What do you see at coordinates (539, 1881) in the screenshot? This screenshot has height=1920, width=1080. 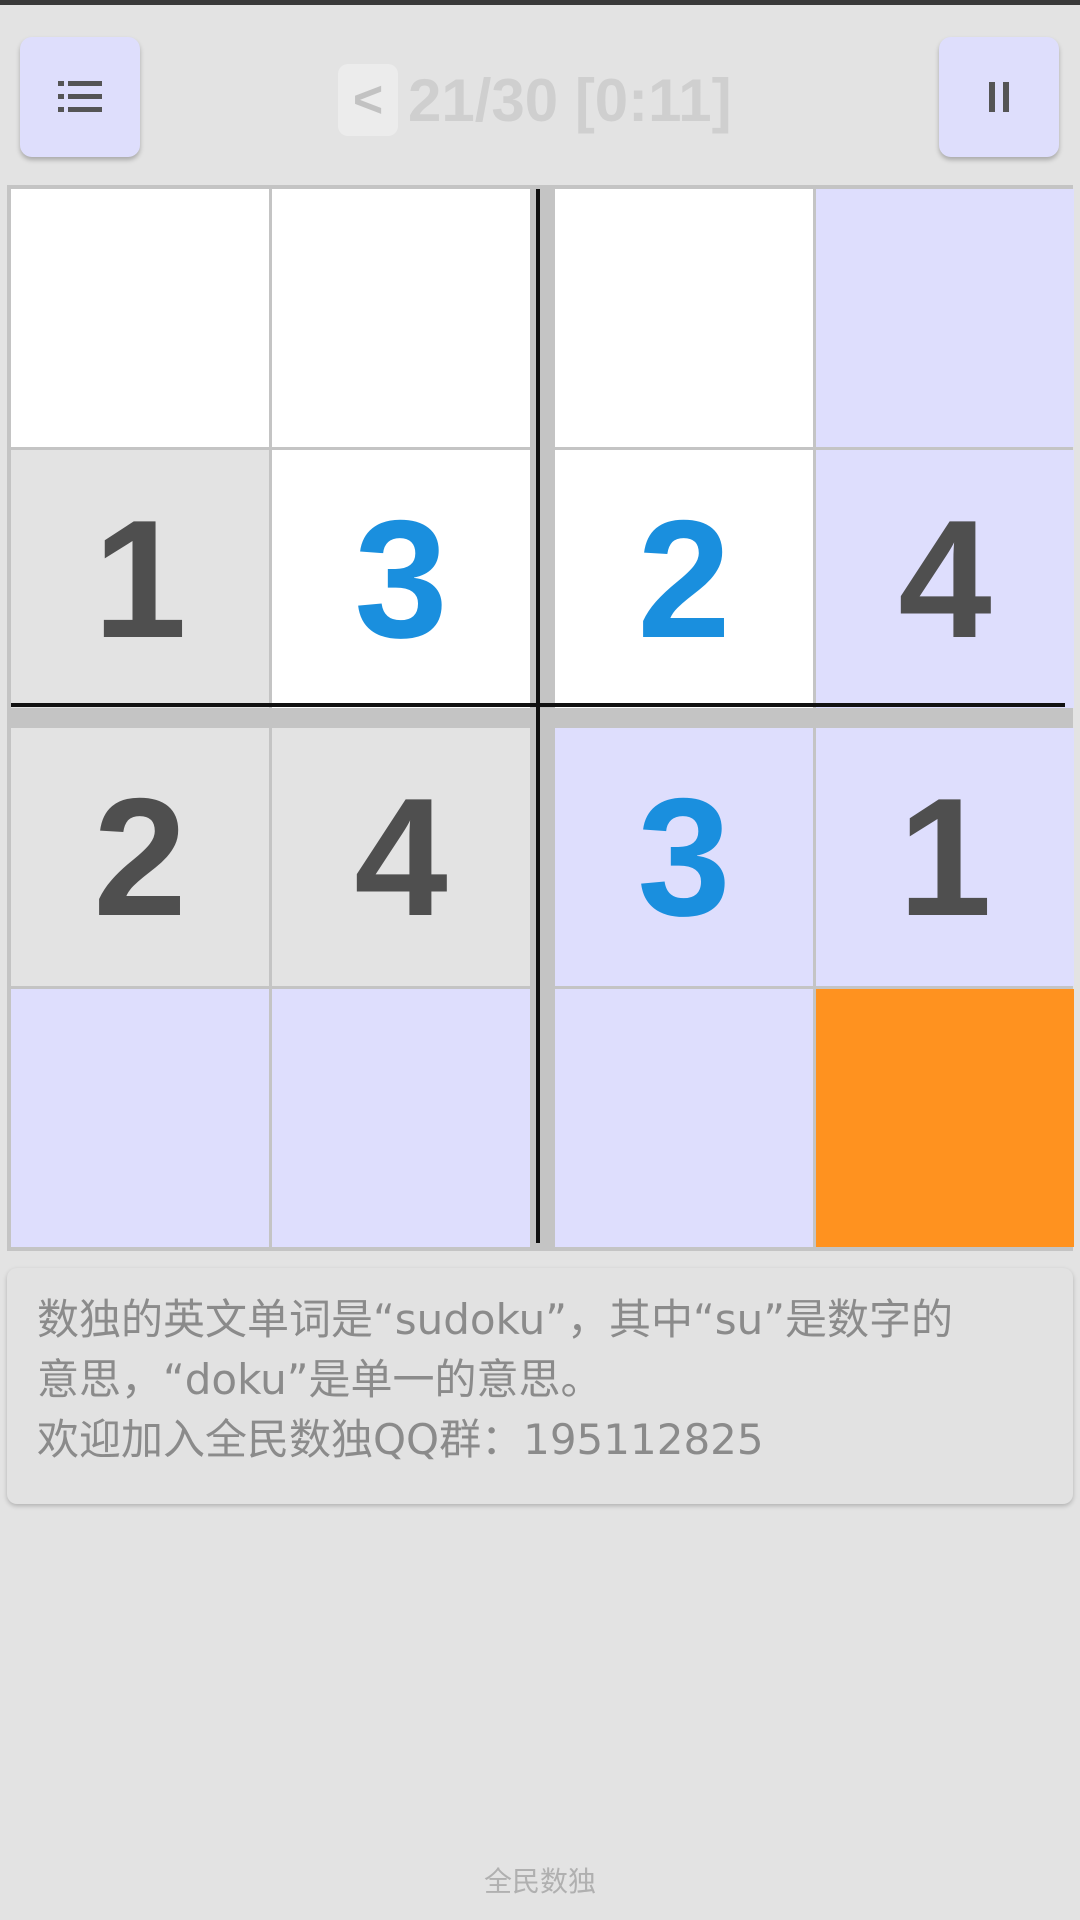 I see `app-name-label: 全民数独` at bounding box center [539, 1881].